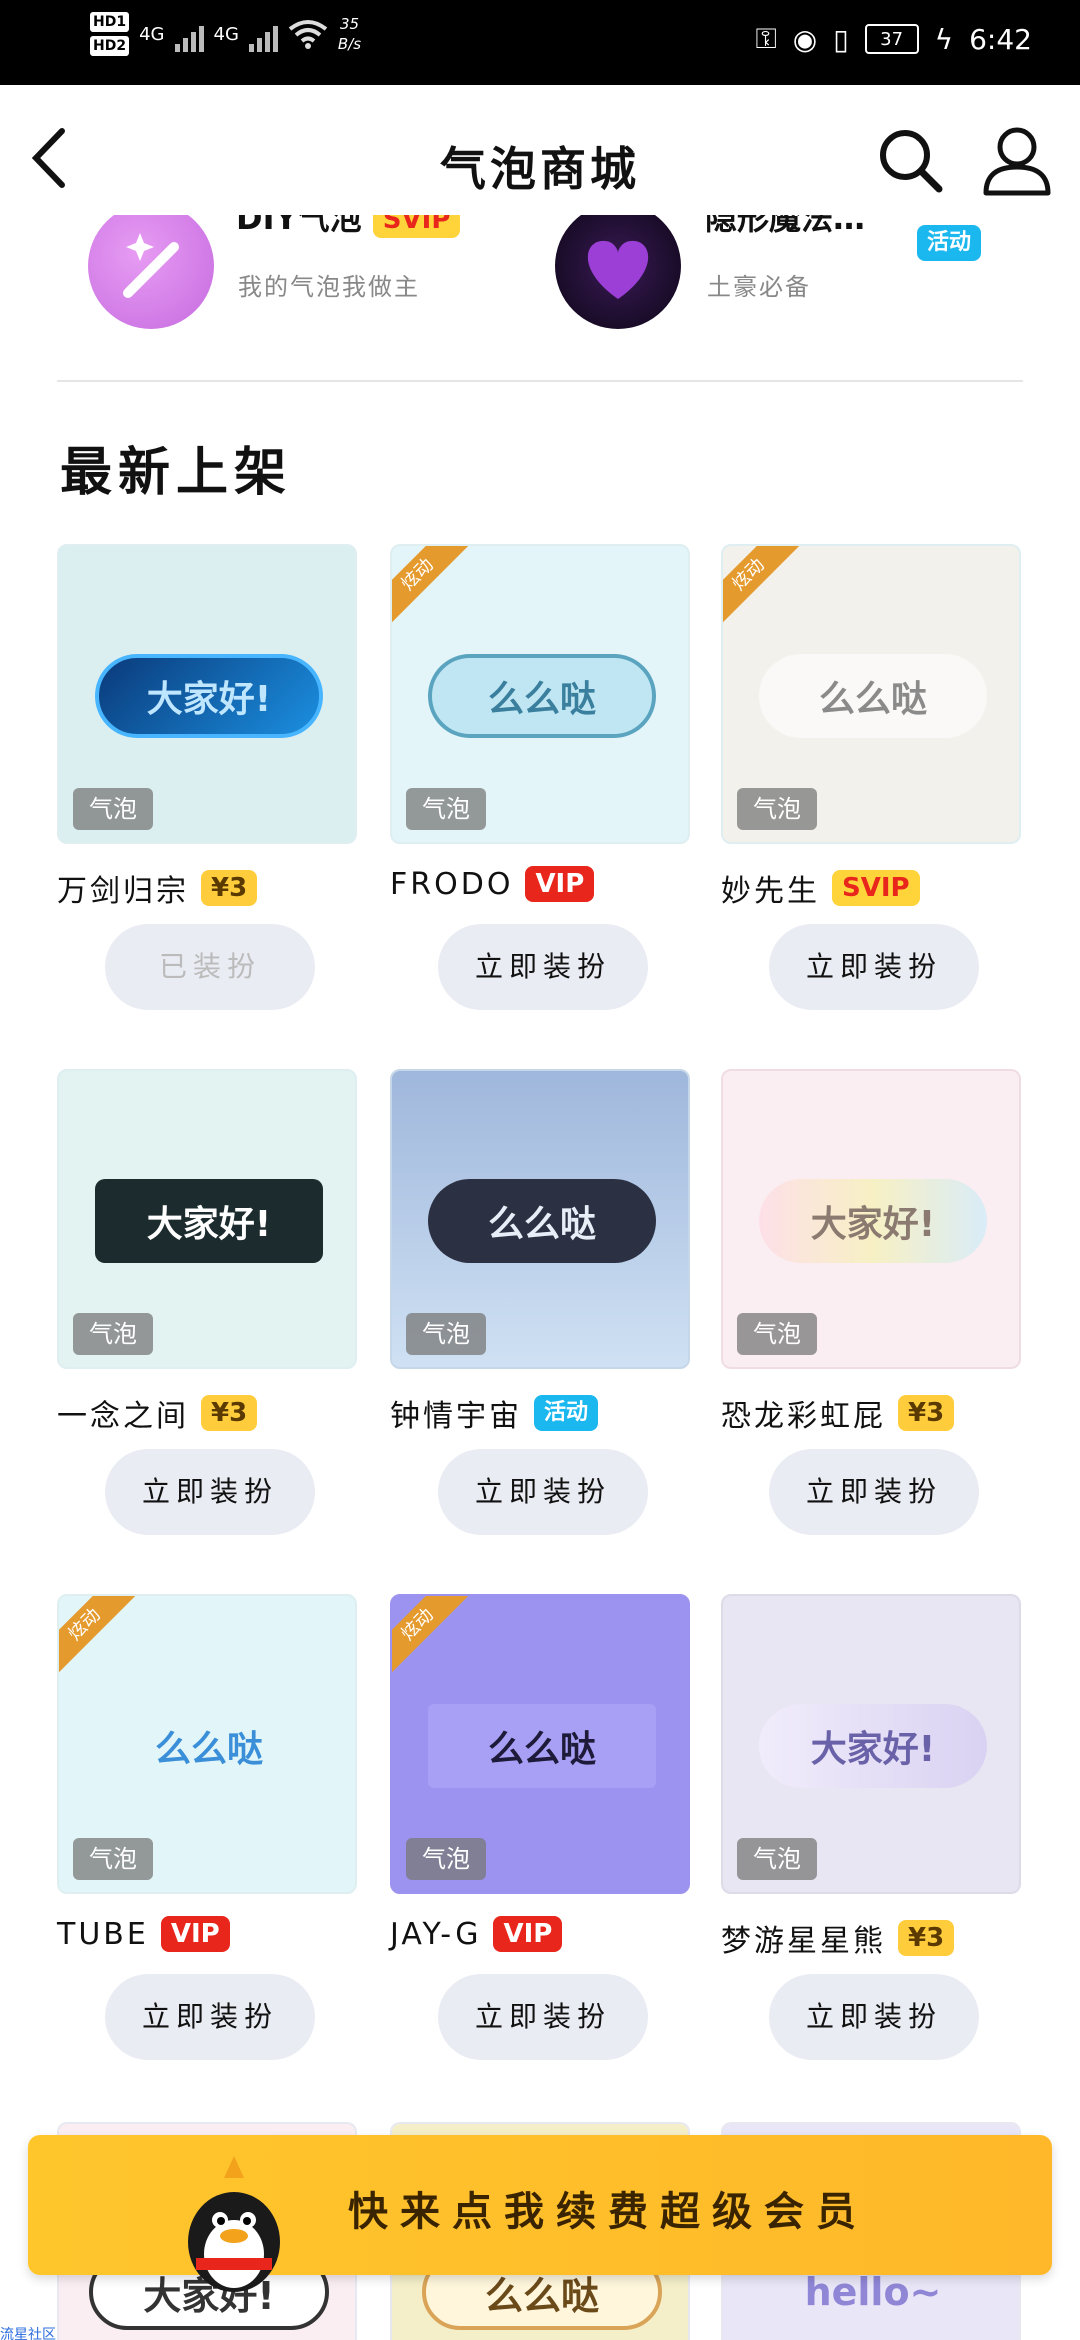 This screenshot has height=2340, width=1080. What do you see at coordinates (456, 1416) in the screenshot?
I see `item-name: 钟情宇宙` at bounding box center [456, 1416].